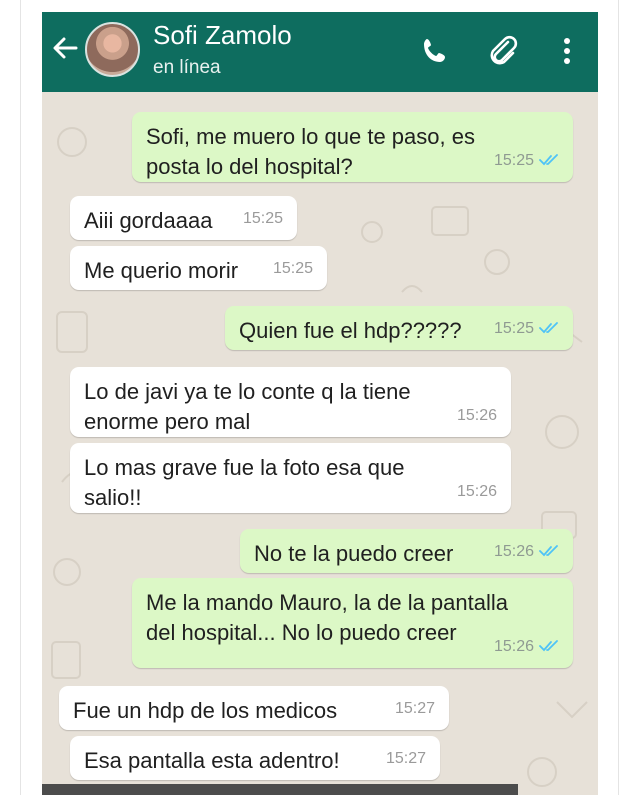 The width and height of the screenshot is (624, 795). I want to click on left-frame-line, so click(20, 397).